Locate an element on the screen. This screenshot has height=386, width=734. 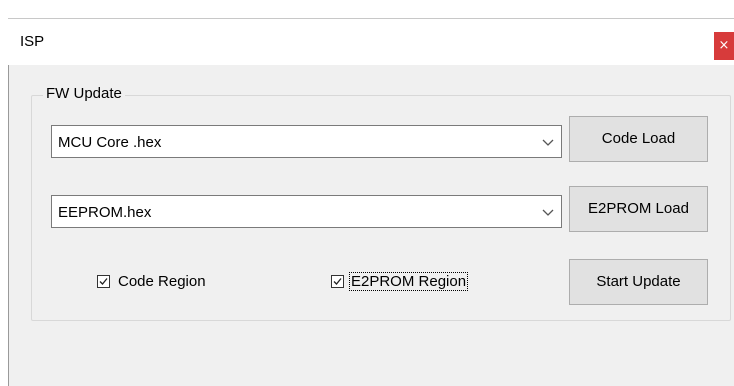
code-region-checkbox: Code Region is located at coordinates (151, 281).